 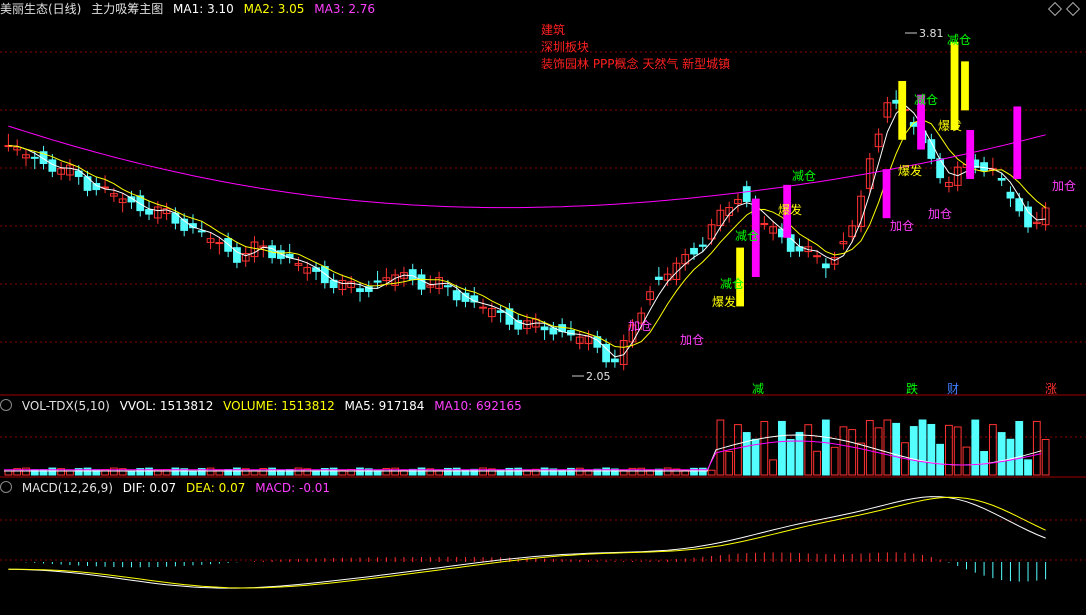 I want to click on dif-line, so click(x=527, y=542).